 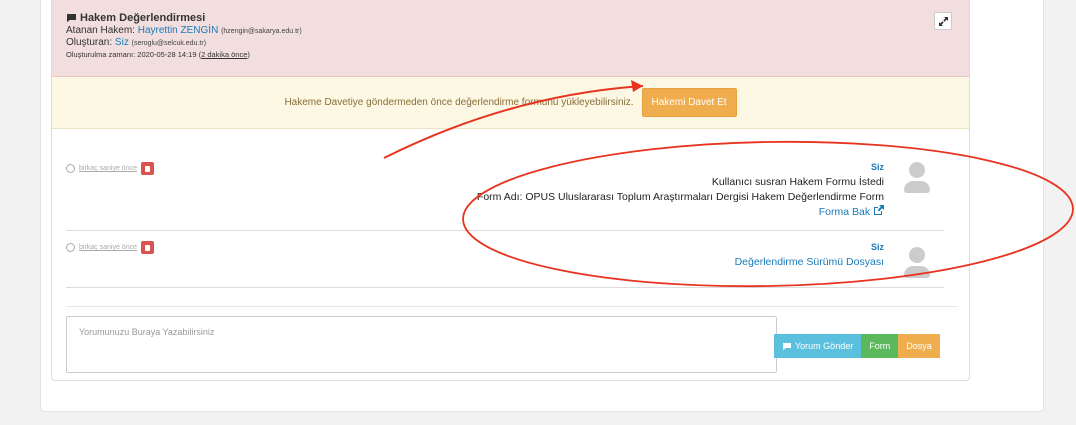 I want to click on evaluation-file-link: Değerlendirme Sürümü Dosyası, so click(x=809, y=262).